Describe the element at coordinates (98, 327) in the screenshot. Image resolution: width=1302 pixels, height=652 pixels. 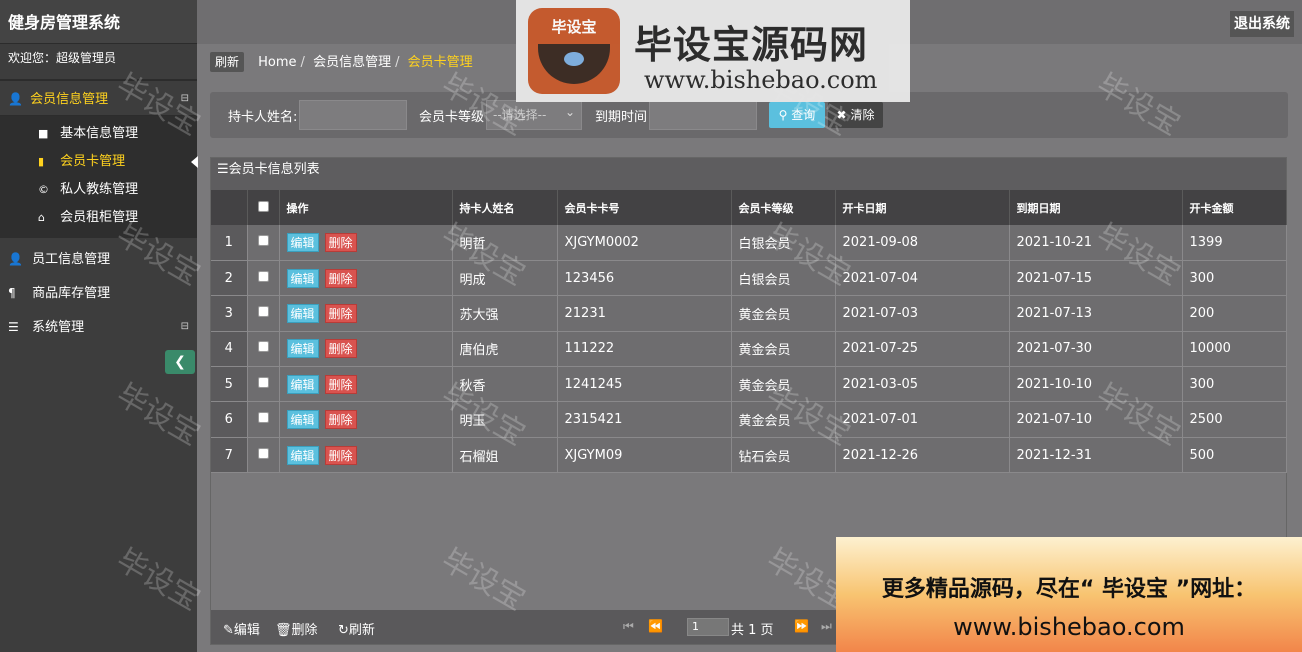
I see `sidebar-group-system: ☰ 系统管理 ⊟` at that location.